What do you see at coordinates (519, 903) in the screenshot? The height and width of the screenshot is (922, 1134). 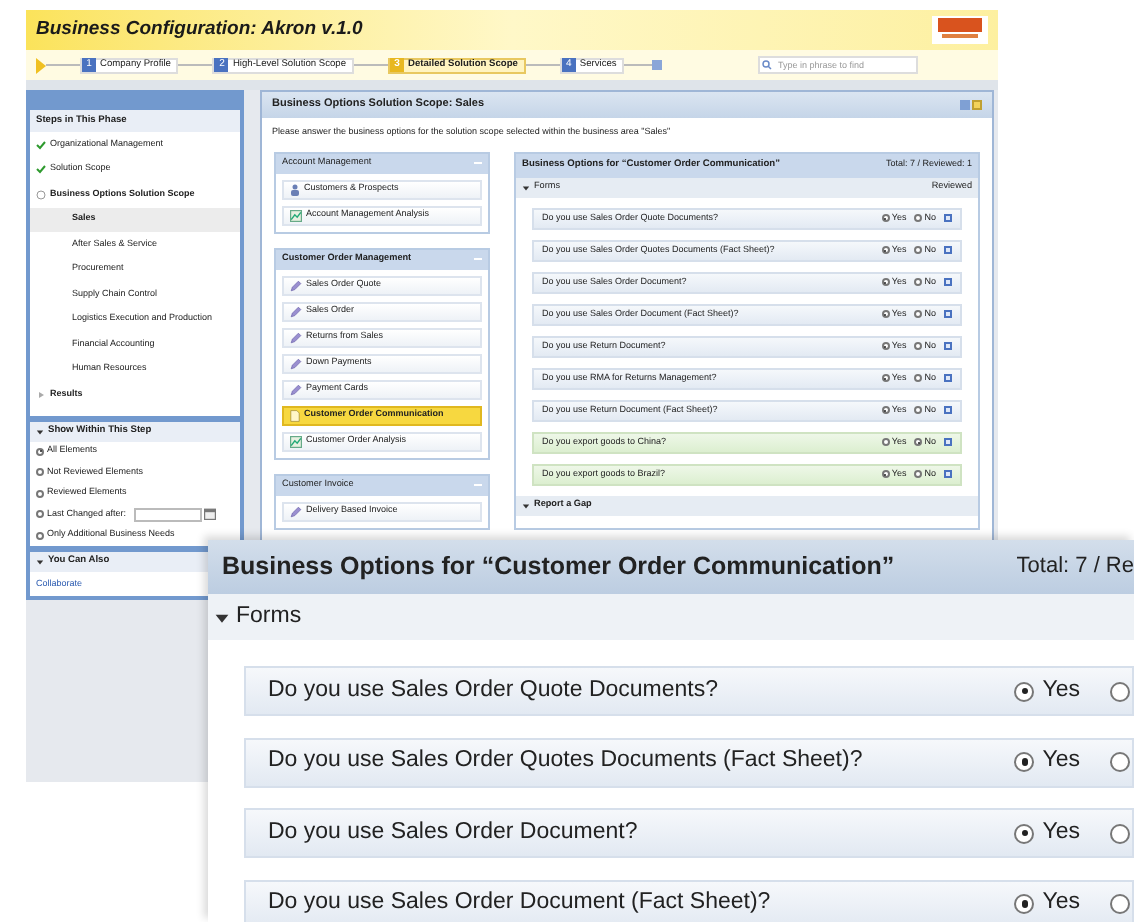 I see `question-text: Do you use Sales Order Document (Fact Sheet)?` at bounding box center [519, 903].